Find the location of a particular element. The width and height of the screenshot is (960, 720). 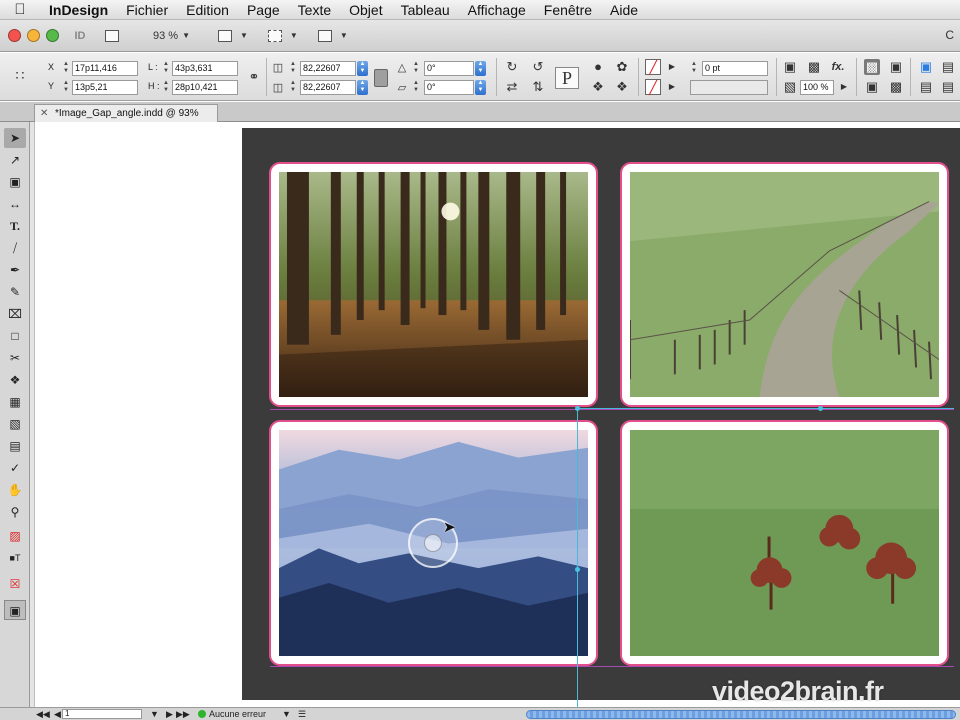

zoom-tool-icon: ⚲ is located at coordinates (15, 512).